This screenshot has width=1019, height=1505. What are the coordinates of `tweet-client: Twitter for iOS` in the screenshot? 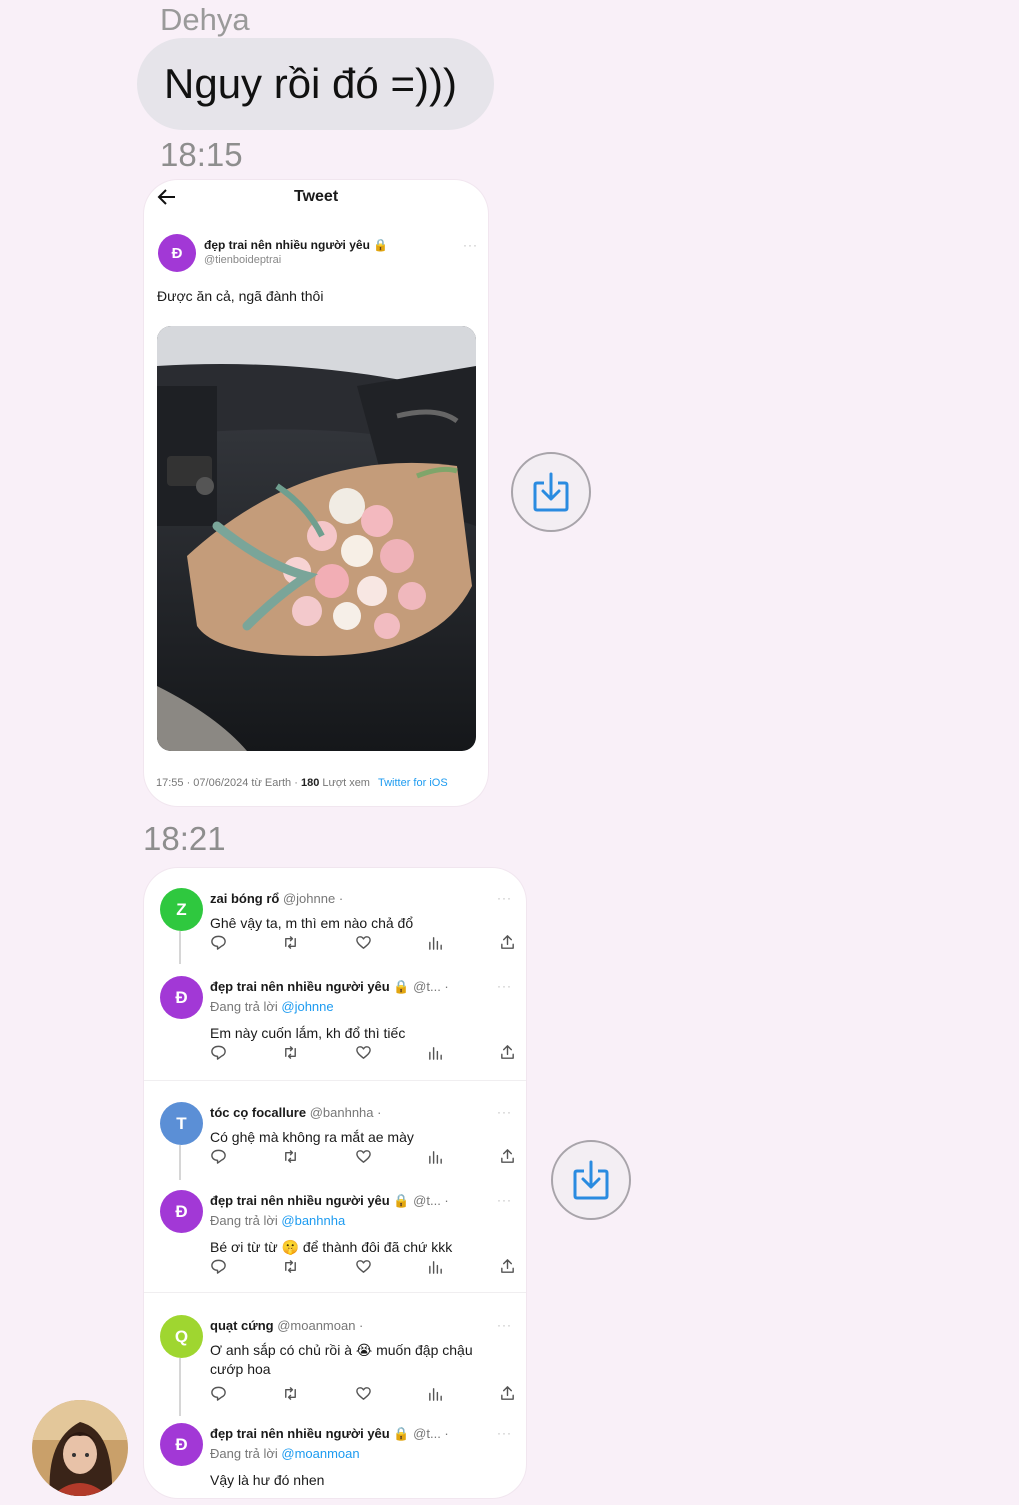 It's located at (412, 783).